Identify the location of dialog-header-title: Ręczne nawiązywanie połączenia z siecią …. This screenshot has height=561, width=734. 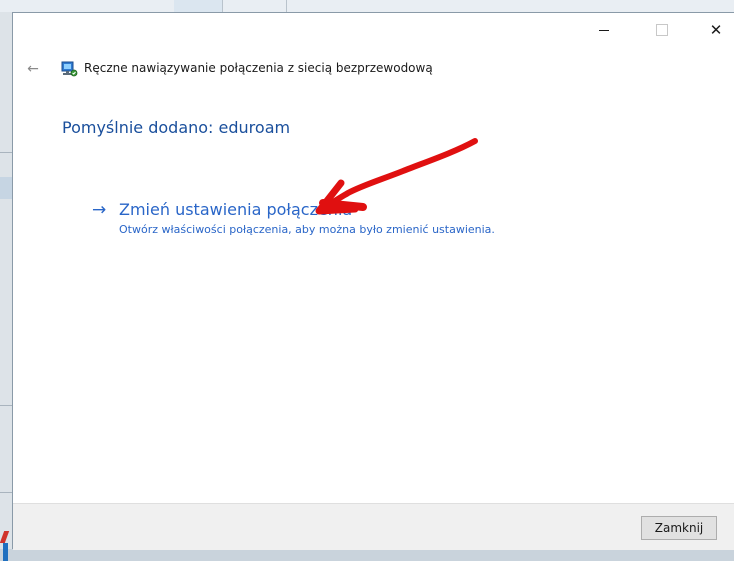
(258, 68).